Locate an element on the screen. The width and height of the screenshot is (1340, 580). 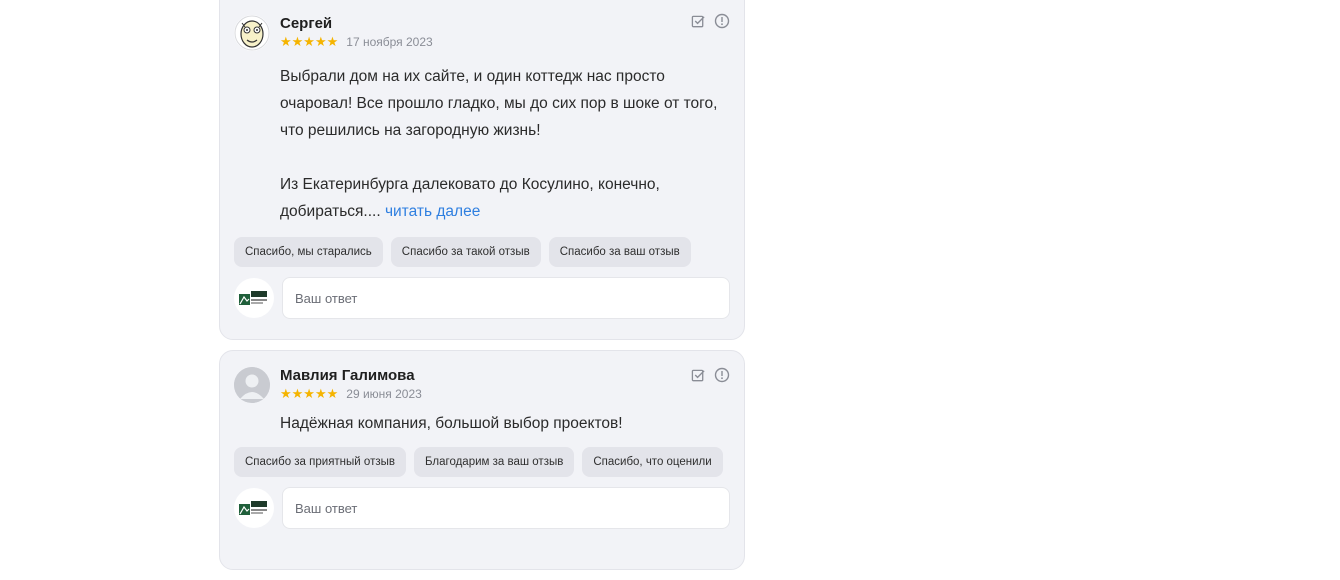
quick-reply-chip: Спасибо за ваш отзыв is located at coordinates (619, 252).